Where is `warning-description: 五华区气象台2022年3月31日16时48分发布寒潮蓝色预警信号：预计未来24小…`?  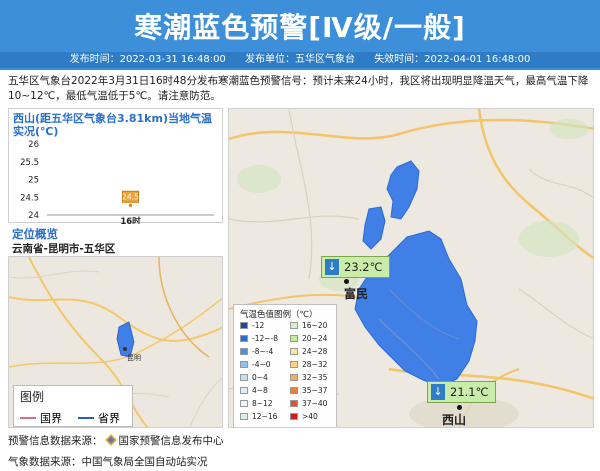
warning-description: 五华区气象台2022年3月31日16时48分发布寒潮蓝色预警信号：预计未来24小… is located at coordinates (298, 88).